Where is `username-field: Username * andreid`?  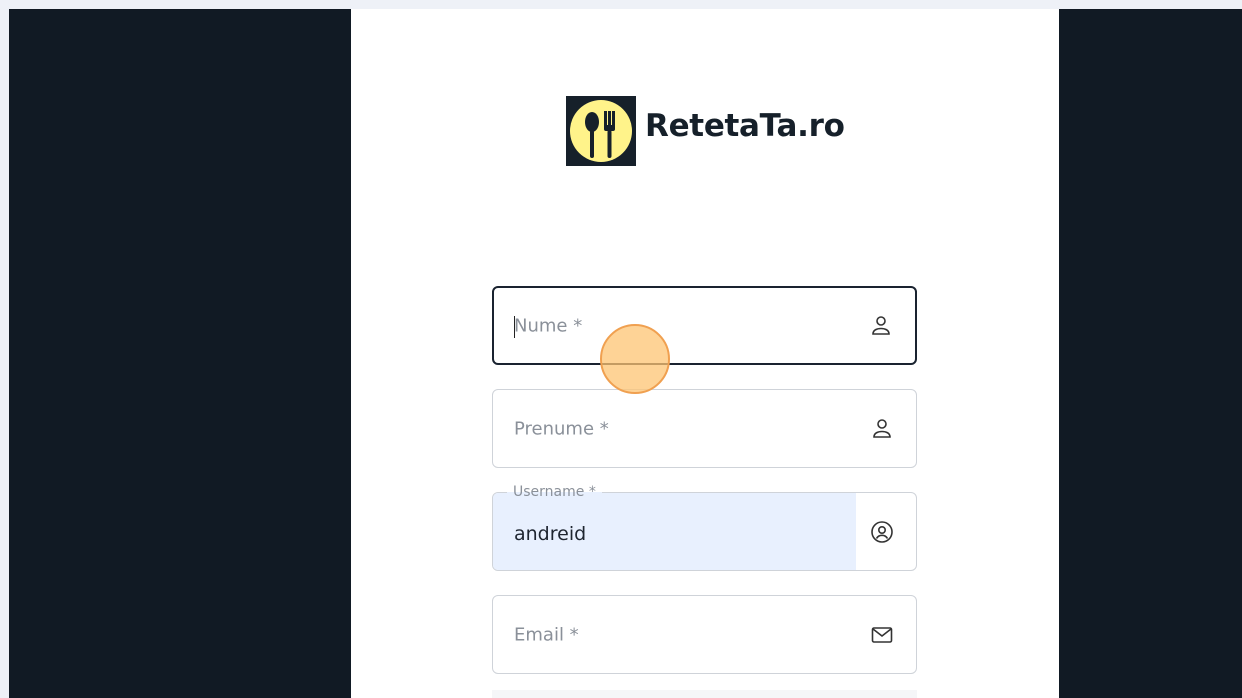 username-field: Username * andreid is located at coordinates (704, 527).